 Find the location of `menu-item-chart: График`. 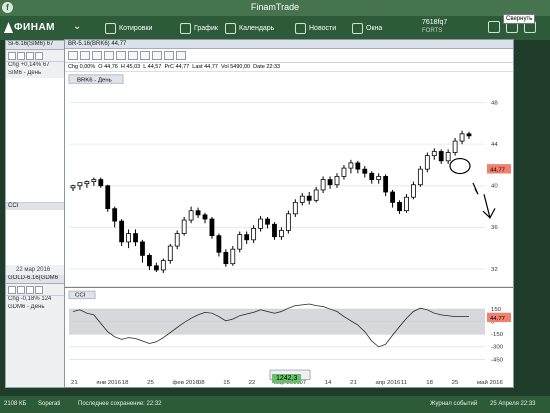

menu-item-chart: График is located at coordinates (199, 28).